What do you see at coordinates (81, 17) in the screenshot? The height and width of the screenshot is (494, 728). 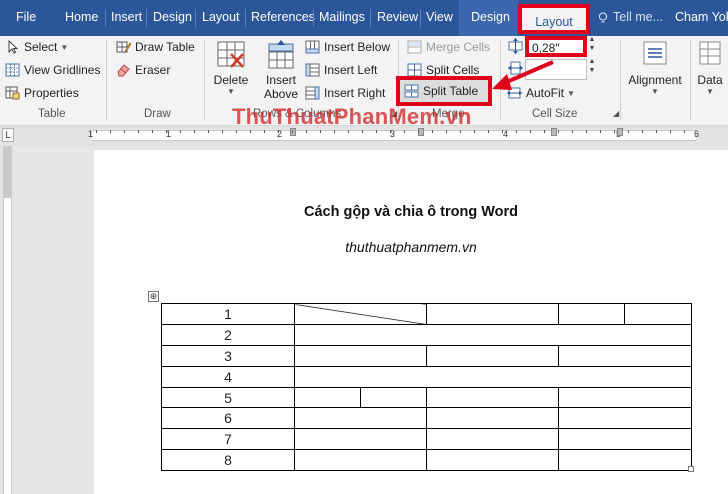 I see `tab-home: Home` at bounding box center [81, 17].